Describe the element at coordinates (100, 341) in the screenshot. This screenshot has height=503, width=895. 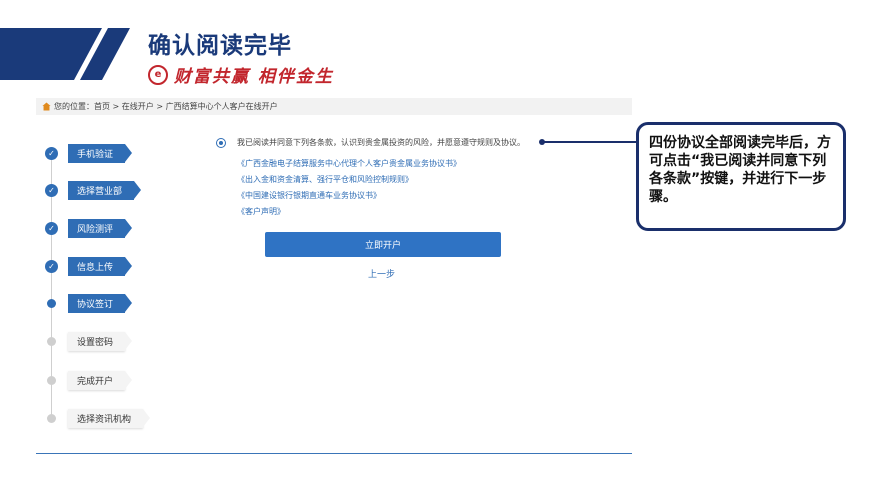
I see `step-label: 设置密码` at that location.